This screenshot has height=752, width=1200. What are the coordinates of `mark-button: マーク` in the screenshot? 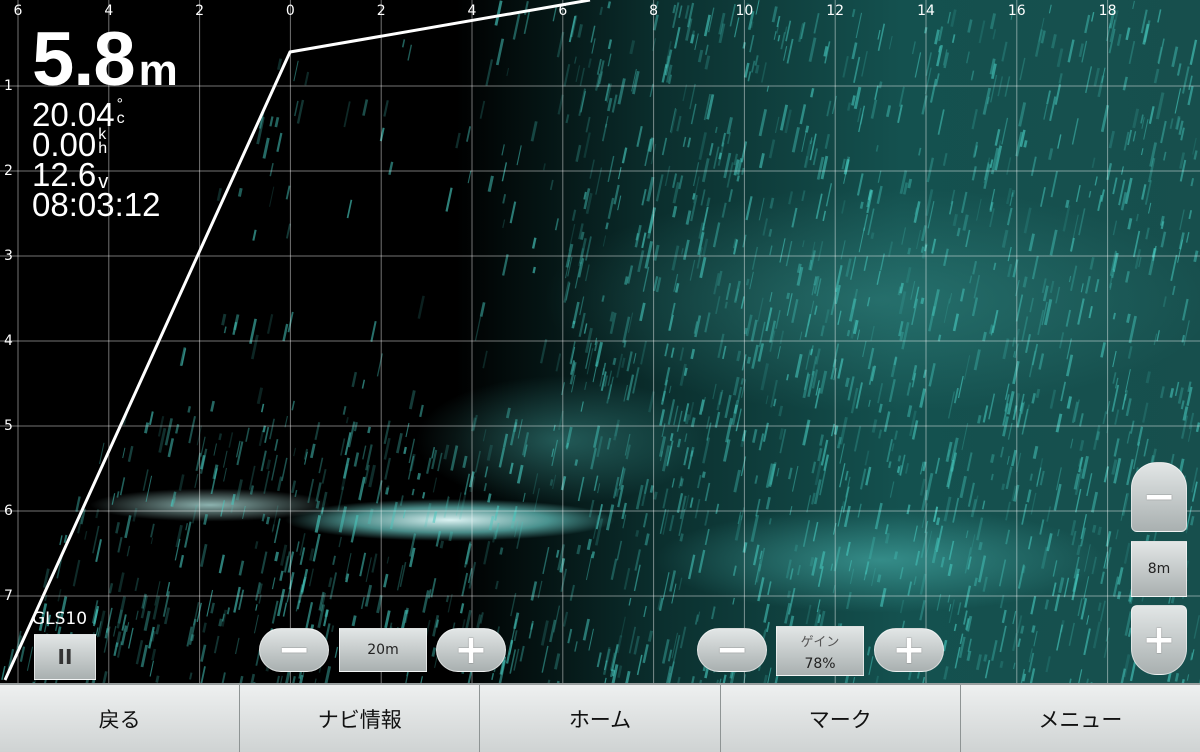 It's located at (841, 718).